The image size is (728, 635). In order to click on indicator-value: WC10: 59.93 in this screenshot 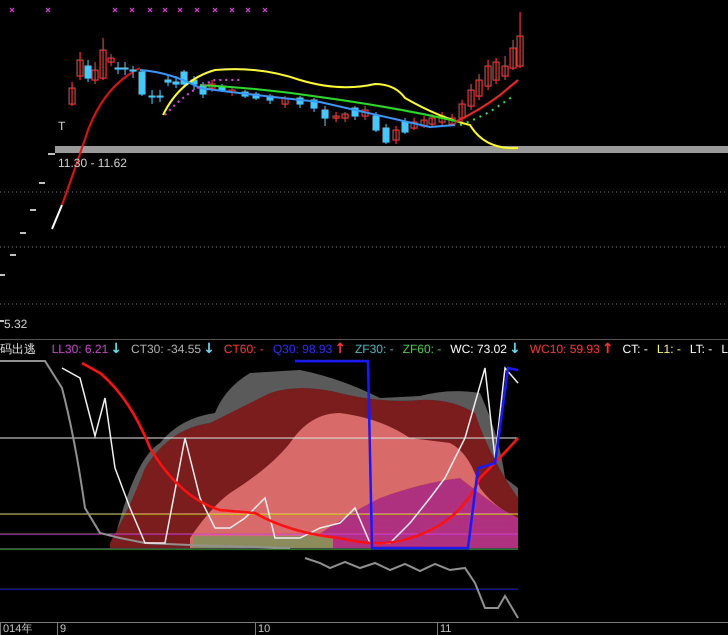, I will do `click(565, 349)`.